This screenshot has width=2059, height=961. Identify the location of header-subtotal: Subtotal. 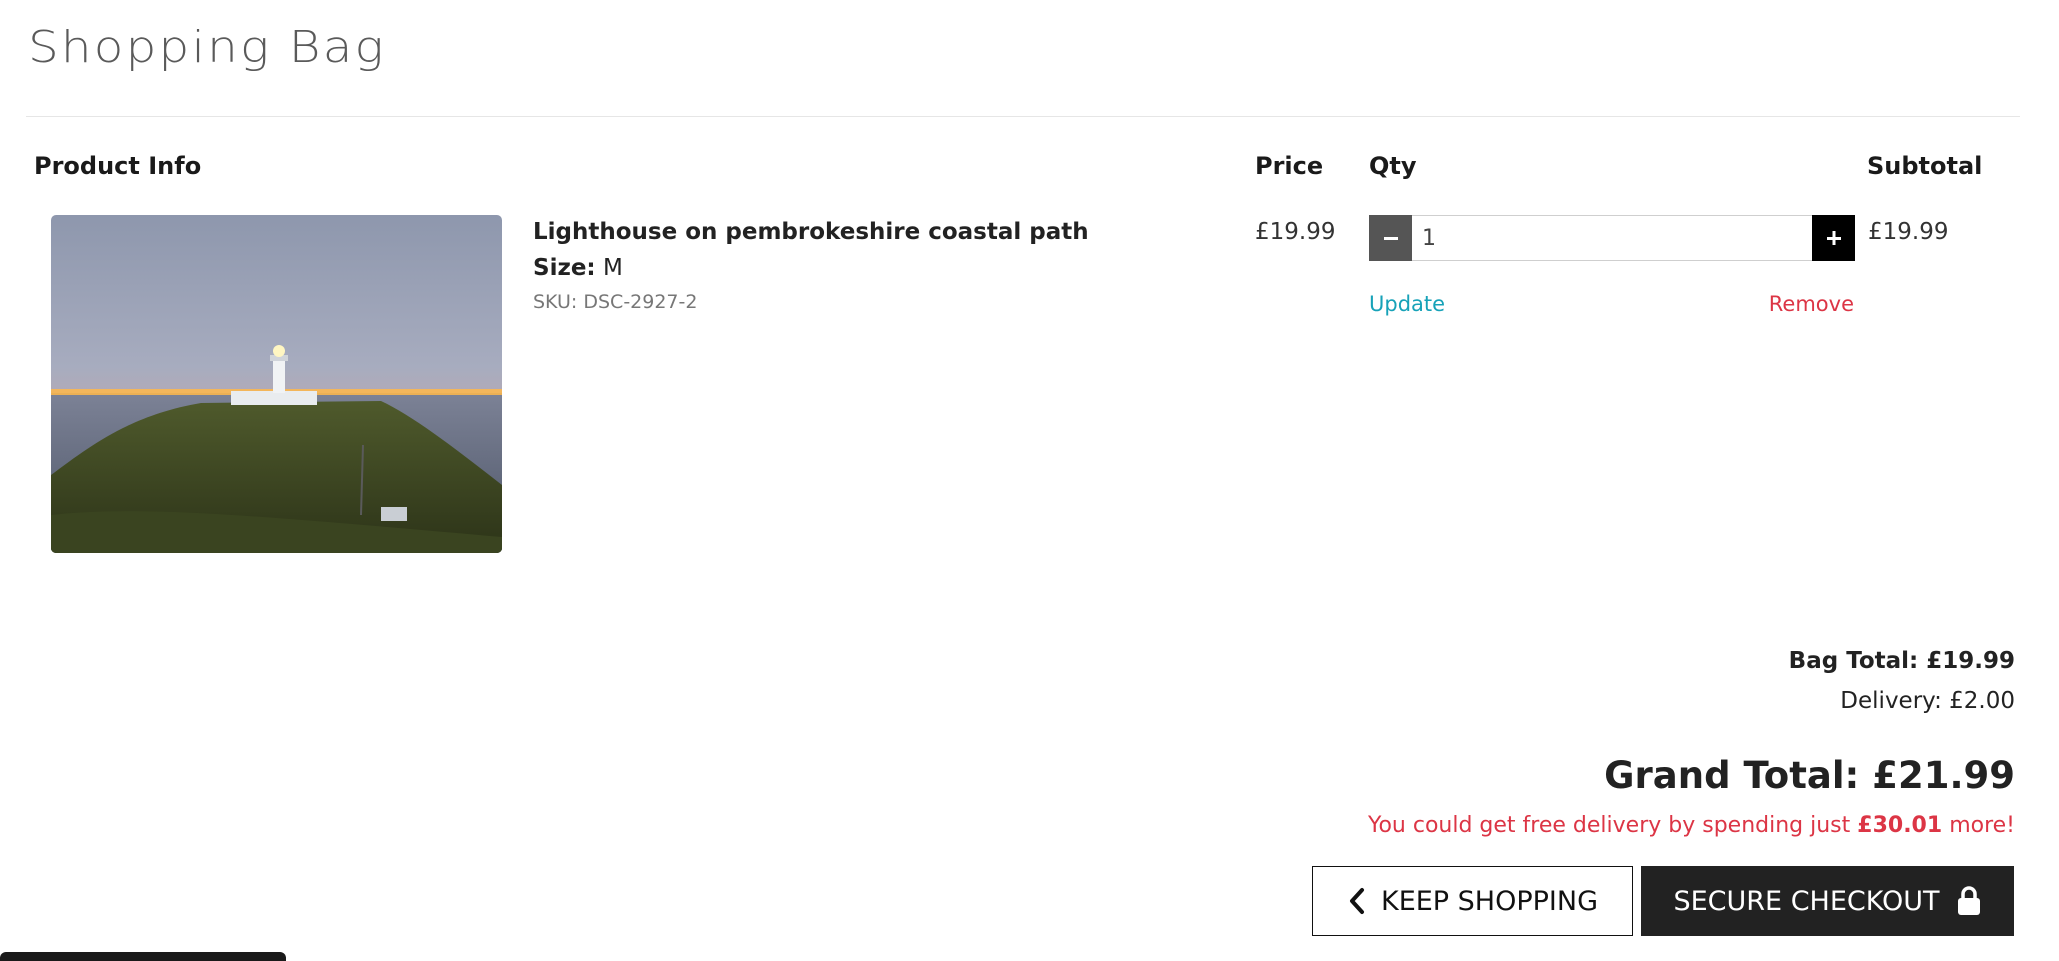
(1925, 166).